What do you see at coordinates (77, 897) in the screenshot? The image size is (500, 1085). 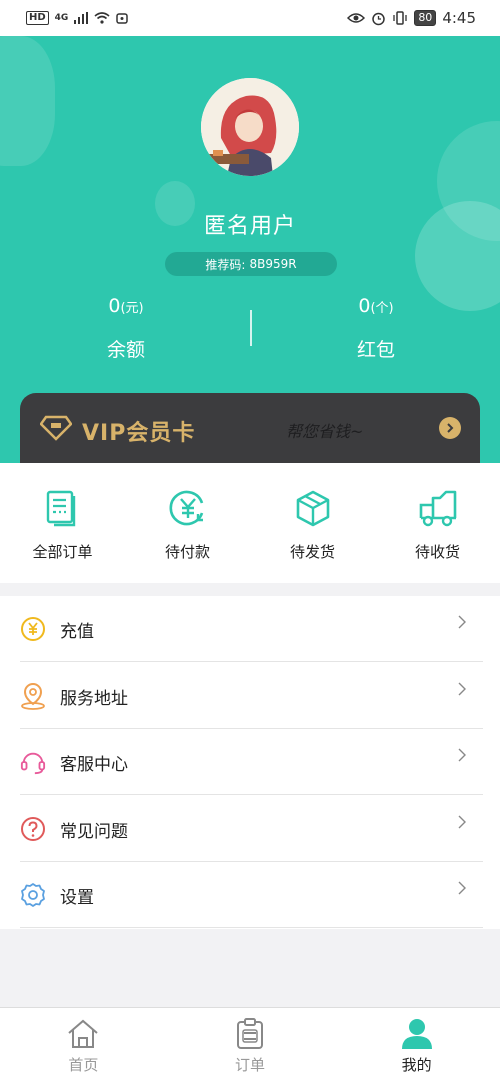 I see `menu-settings-label: 设置` at bounding box center [77, 897].